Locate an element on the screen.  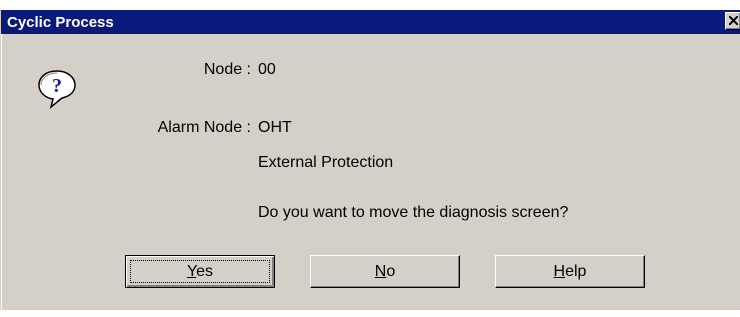
node-label: Node : is located at coordinates (227, 69).